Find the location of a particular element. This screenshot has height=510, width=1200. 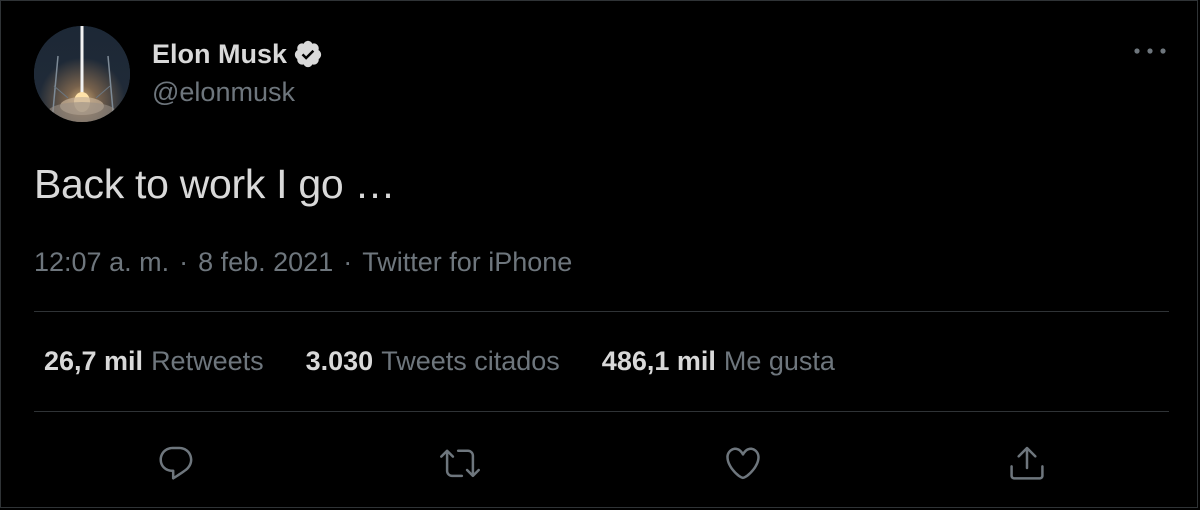

stat-value: 486,1 mil is located at coordinates (658, 361).